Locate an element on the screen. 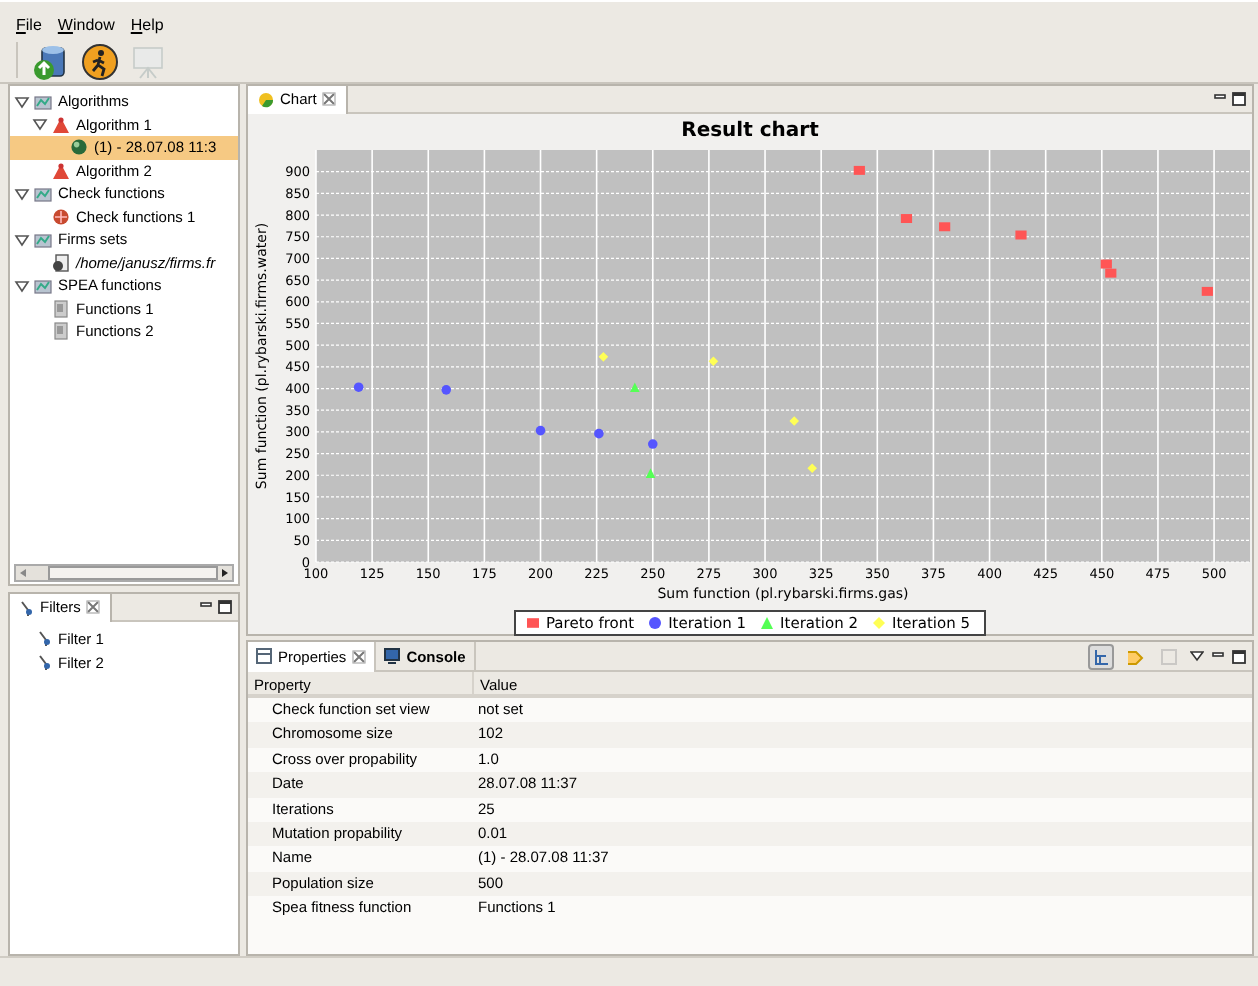 This screenshot has height=986, width=1258. runner-icon is located at coordinates (100, 62).